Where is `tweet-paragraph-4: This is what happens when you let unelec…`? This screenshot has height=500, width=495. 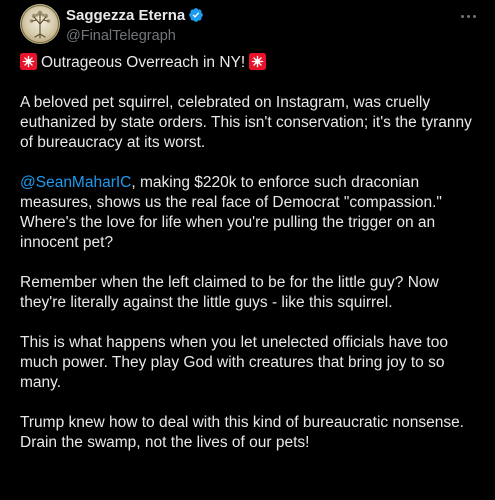
tweet-paragraph-4: This is what happens when you let unelec… is located at coordinates (234, 362).